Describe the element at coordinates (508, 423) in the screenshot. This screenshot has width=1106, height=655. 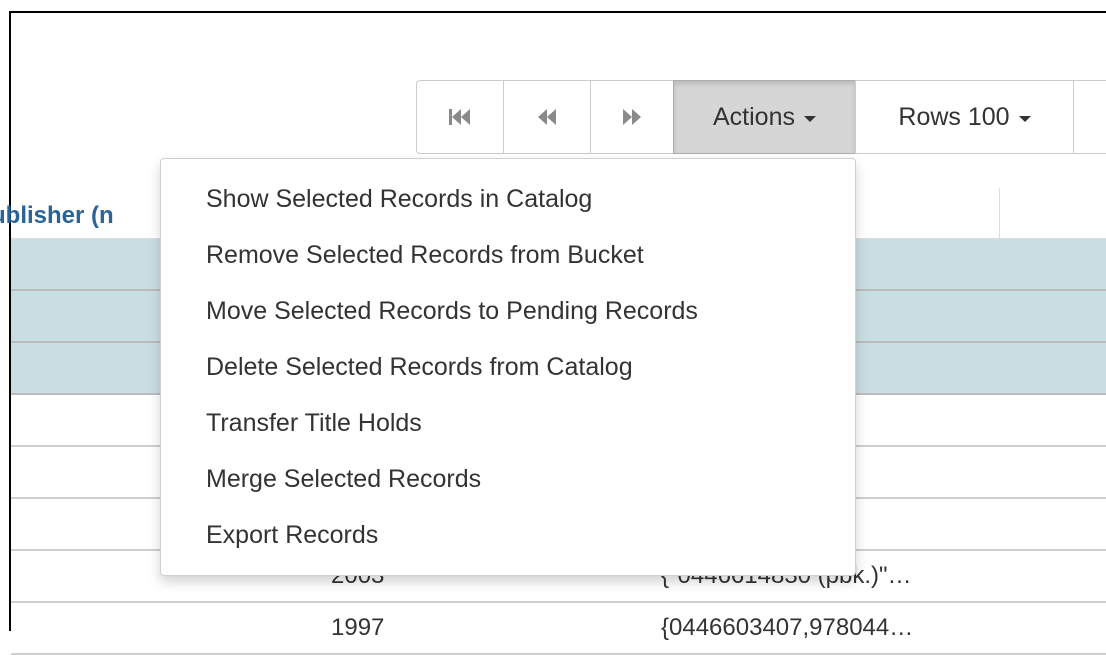
I see `menu-item-transfer-title-holds: Transfer Title Holds` at that location.